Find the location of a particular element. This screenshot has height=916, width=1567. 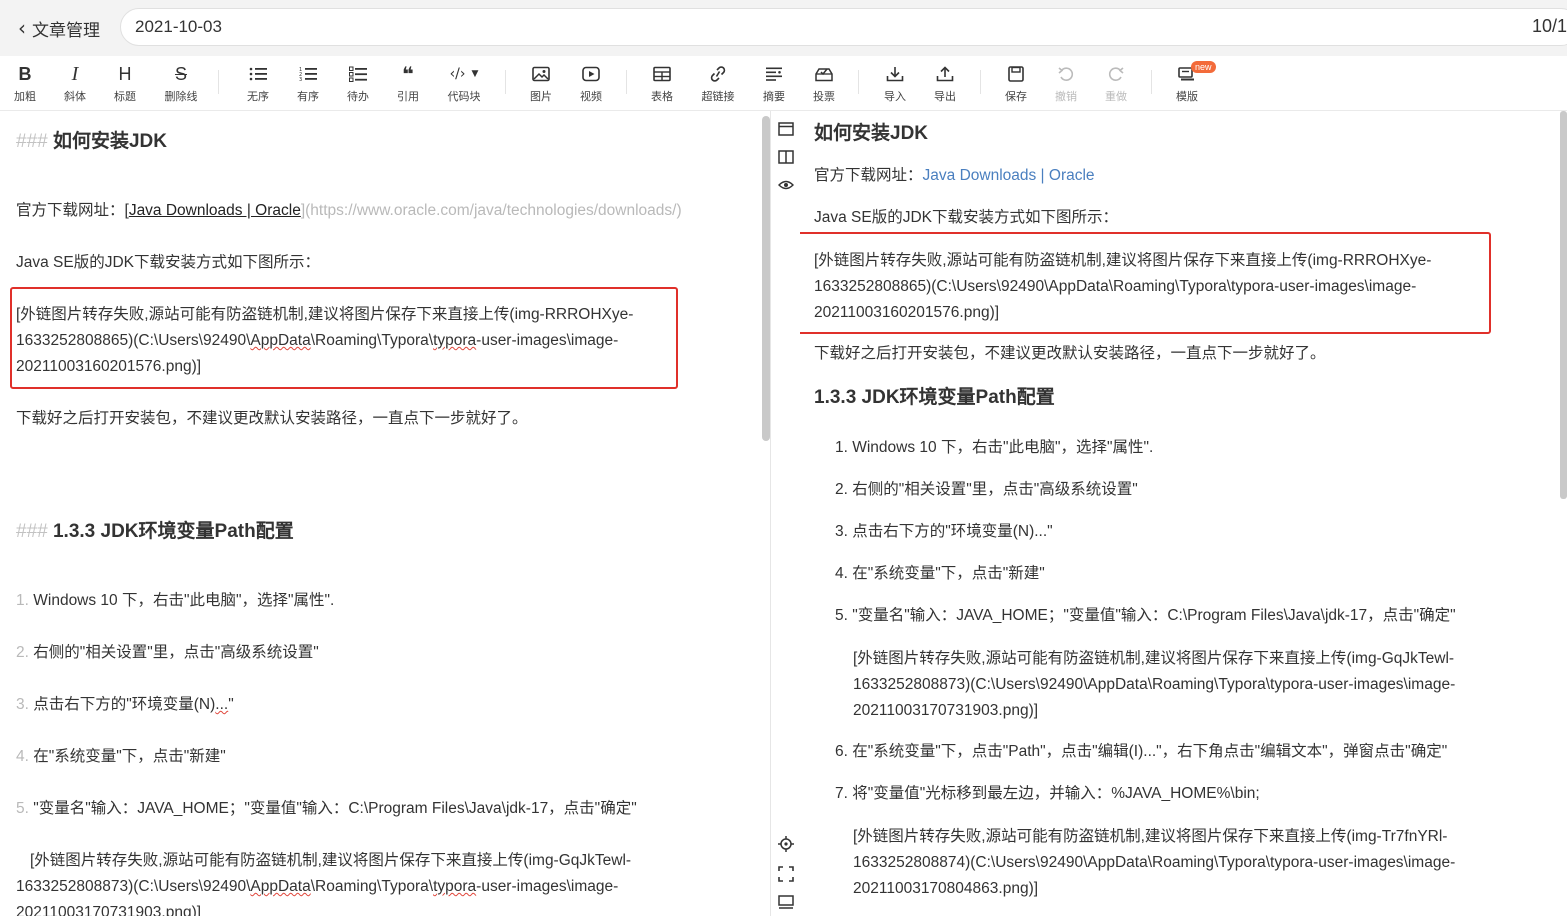

redo-button: 重做 is located at coordinates (1116, 84).